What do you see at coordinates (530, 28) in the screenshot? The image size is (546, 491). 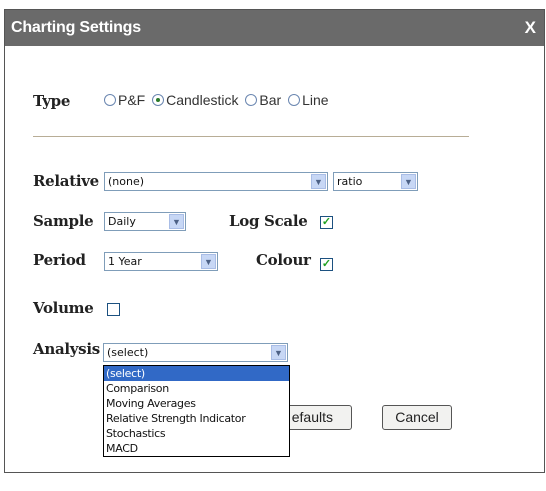 I see `close-button: X` at bounding box center [530, 28].